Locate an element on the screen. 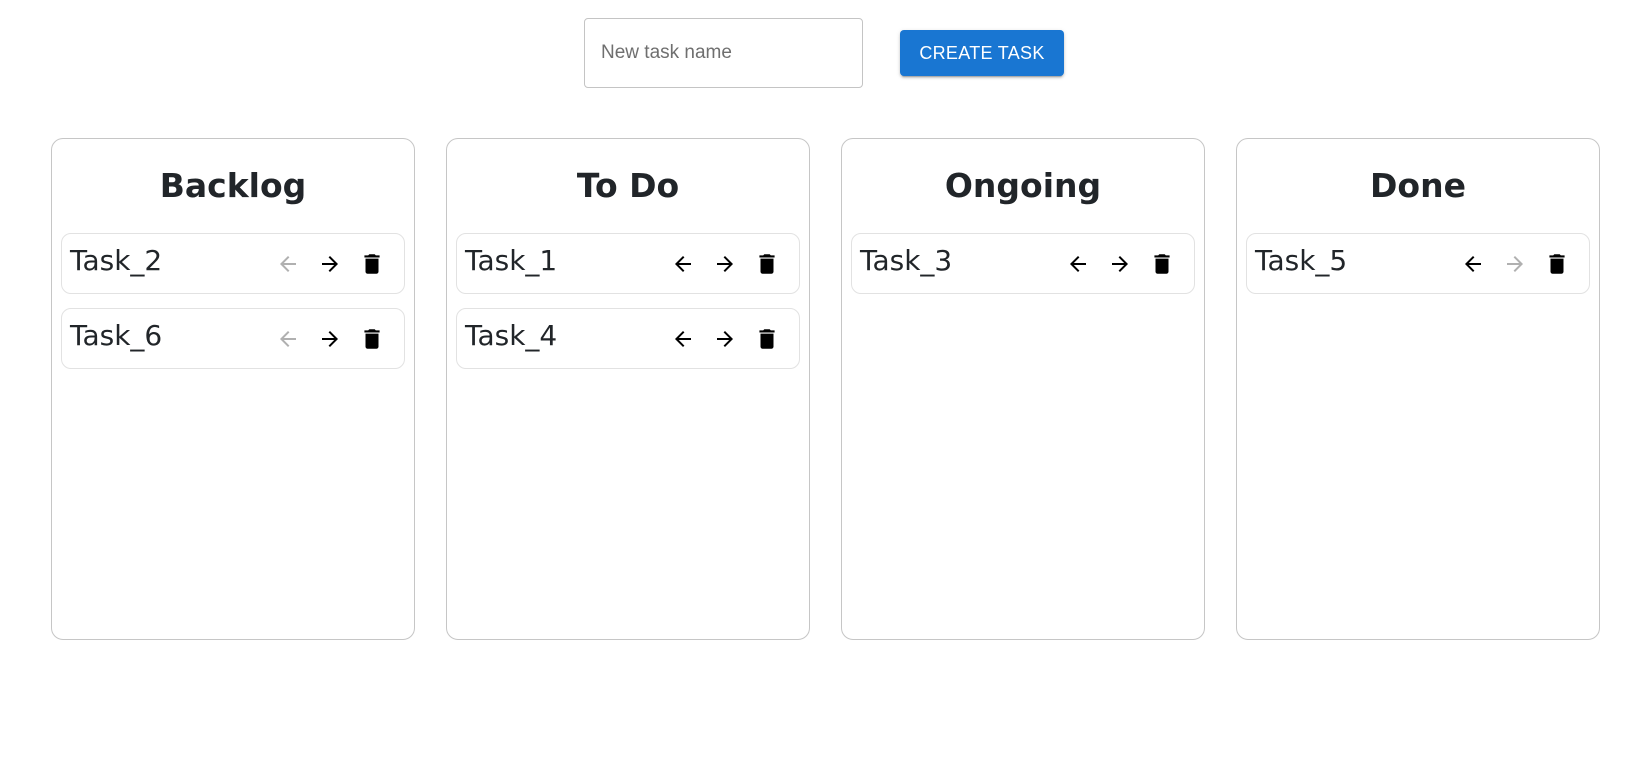 This screenshot has width=1646, height=764. column-done: Done Task_5 is located at coordinates (1418, 389).